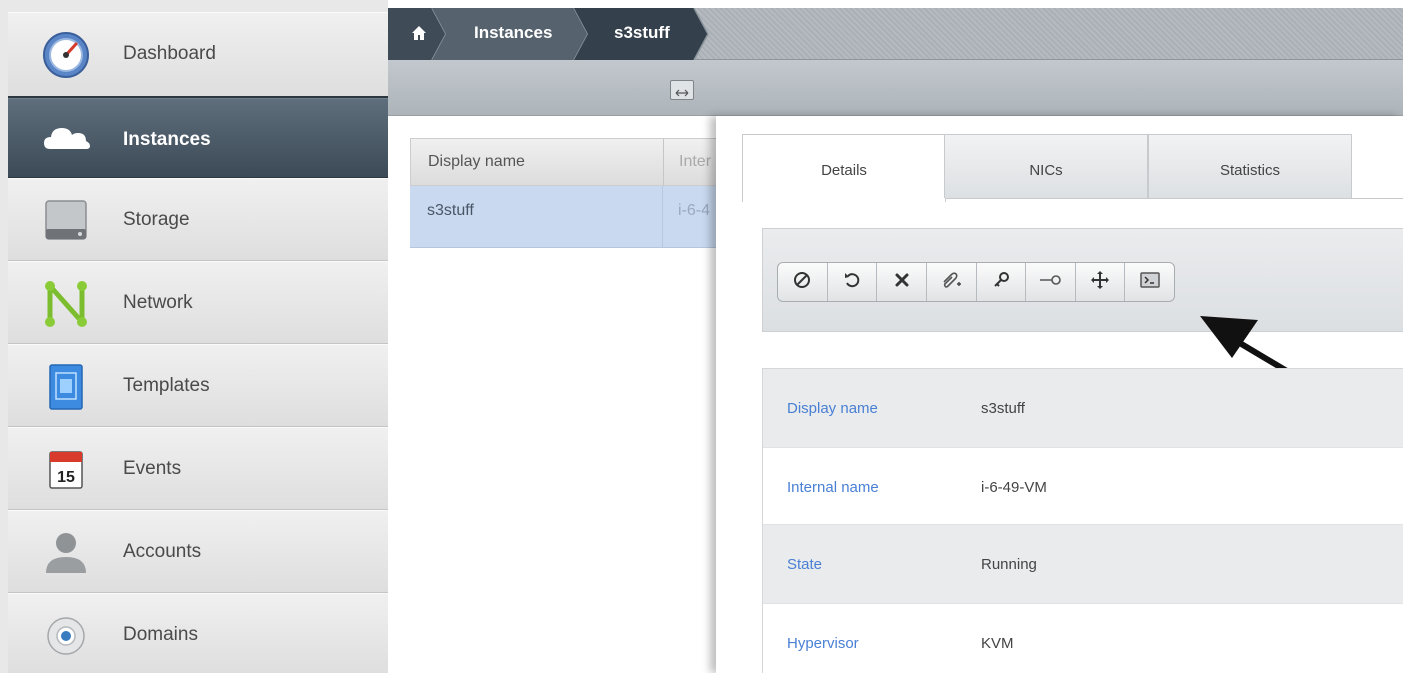  I want to click on field-value: i-6-49-VM, so click(1014, 487).